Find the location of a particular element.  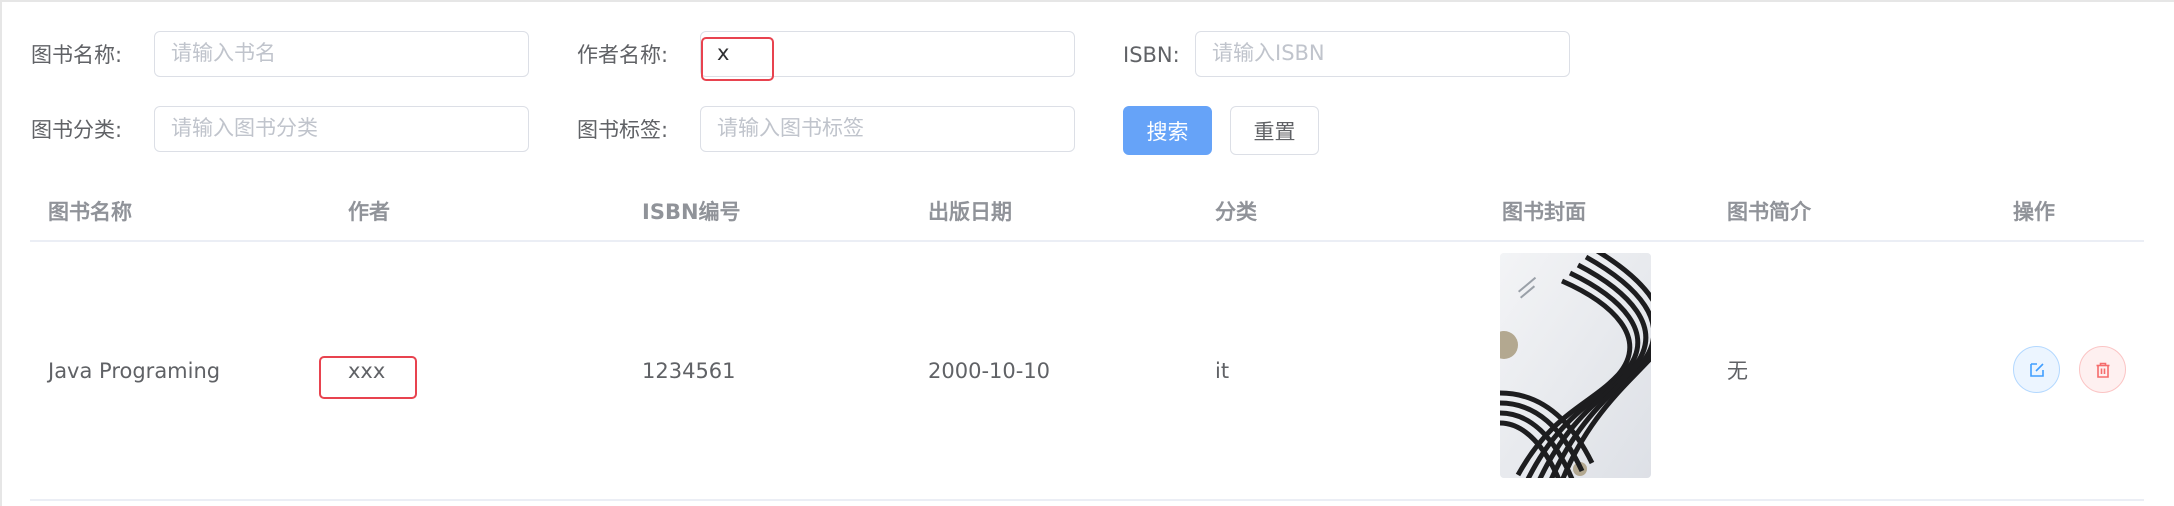

tag-input: 请输入图书标签 is located at coordinates (887, 129).